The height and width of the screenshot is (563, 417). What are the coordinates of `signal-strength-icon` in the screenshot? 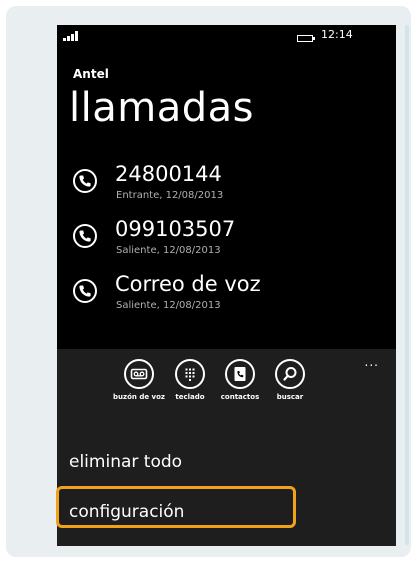 It's located at (72, 36).